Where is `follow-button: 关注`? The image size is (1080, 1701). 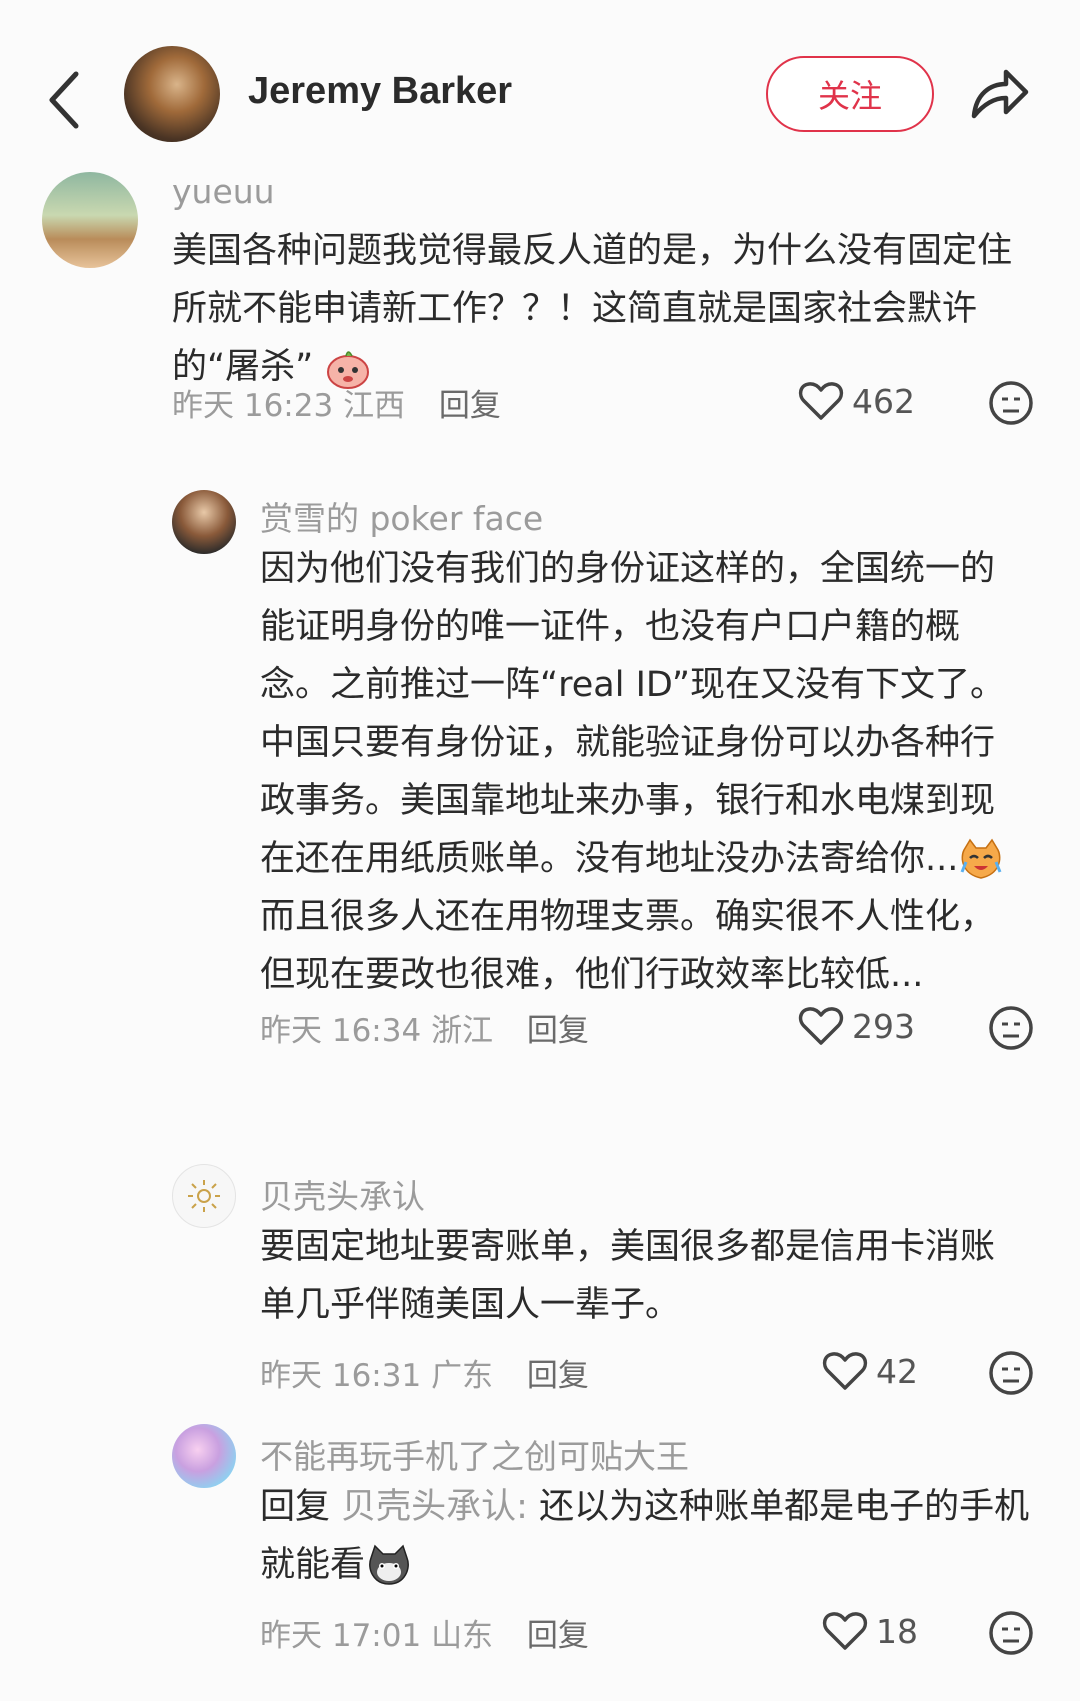
follow-button: 关注 is located at coordinates (850, 94).